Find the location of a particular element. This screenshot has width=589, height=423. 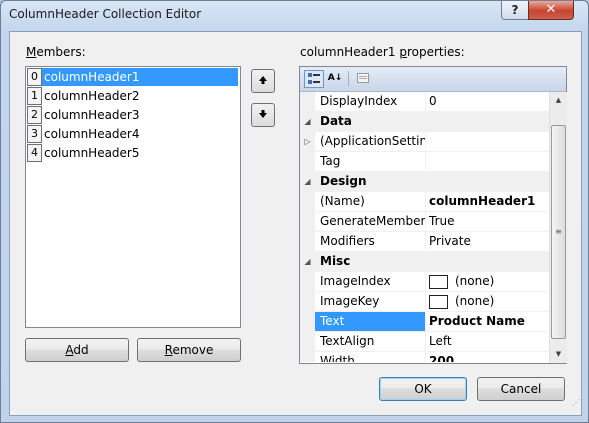

property-row: Text Product Name is located at coordinates (424, 322).